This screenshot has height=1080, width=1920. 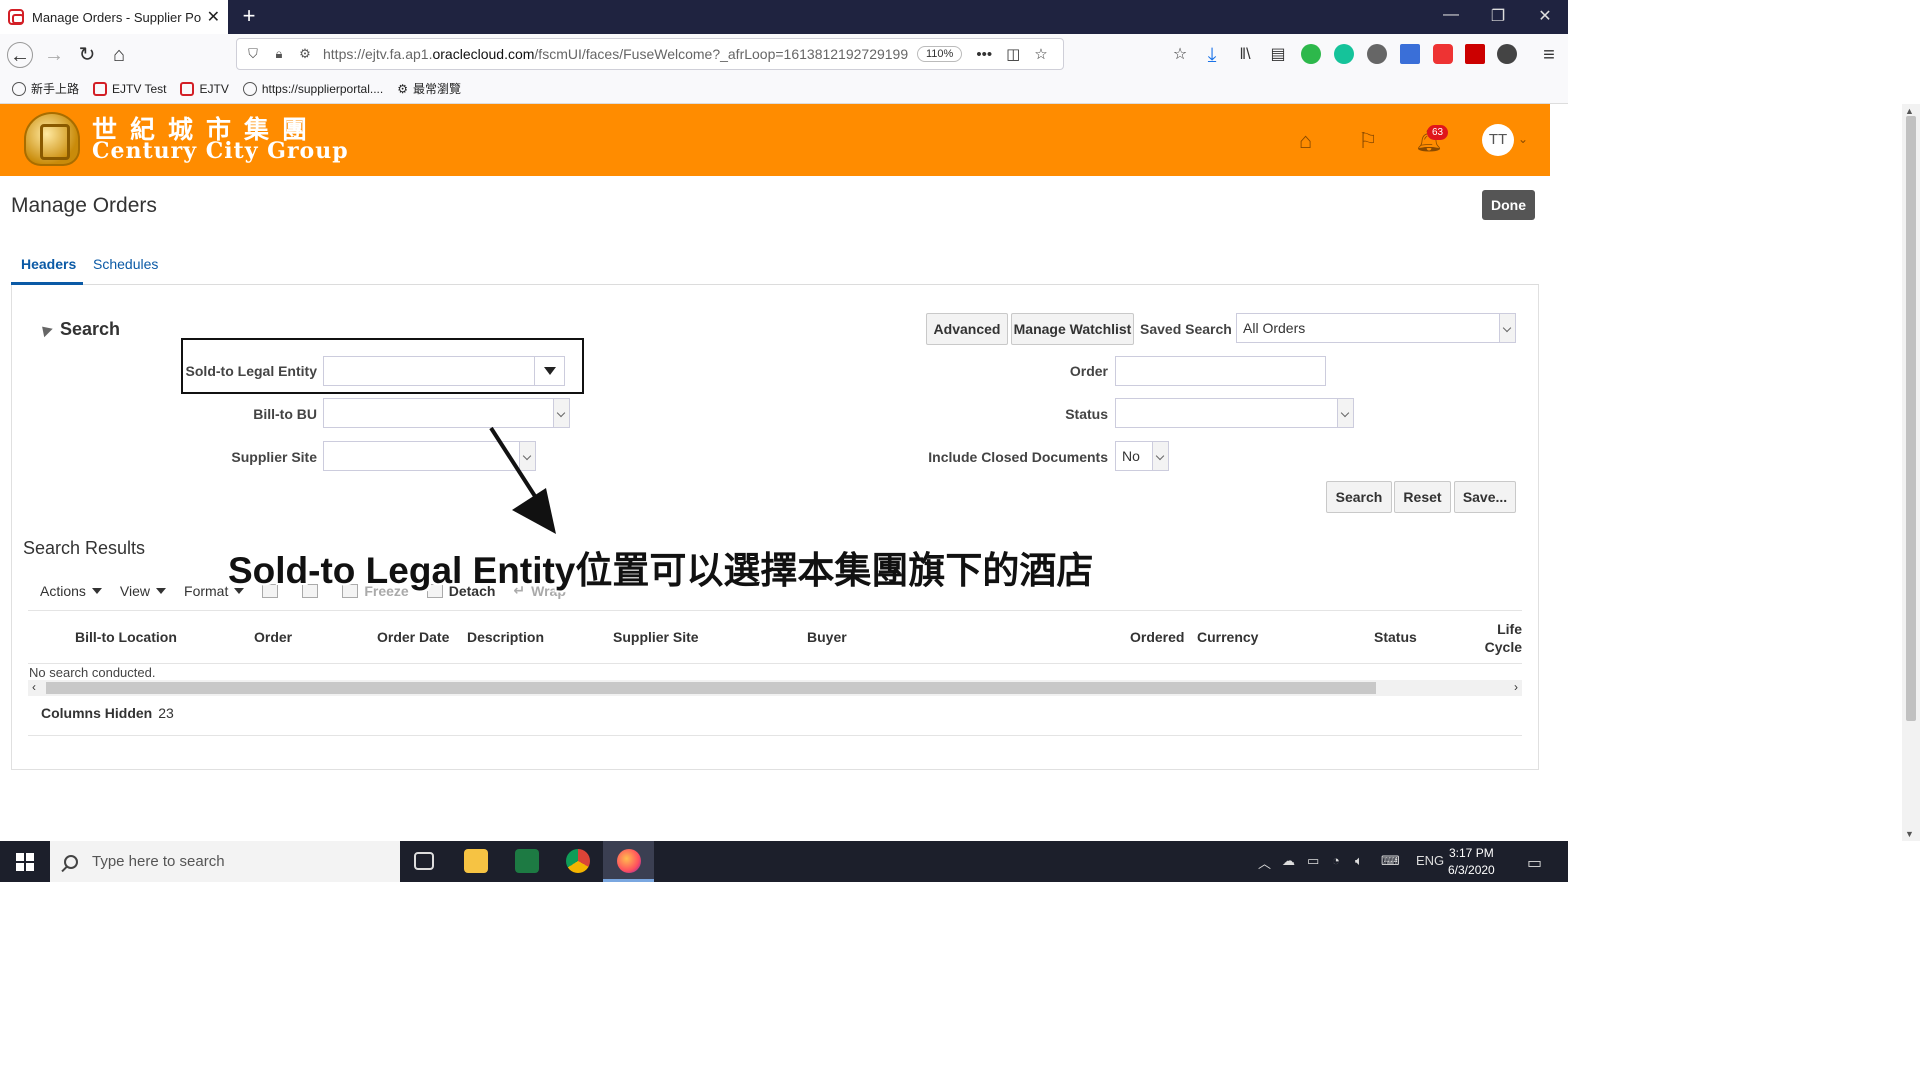 What do you see at coordinates (1451, 15) in the screenshot?
I see `minimize-icon: —` at bounding box center [1451, 15].